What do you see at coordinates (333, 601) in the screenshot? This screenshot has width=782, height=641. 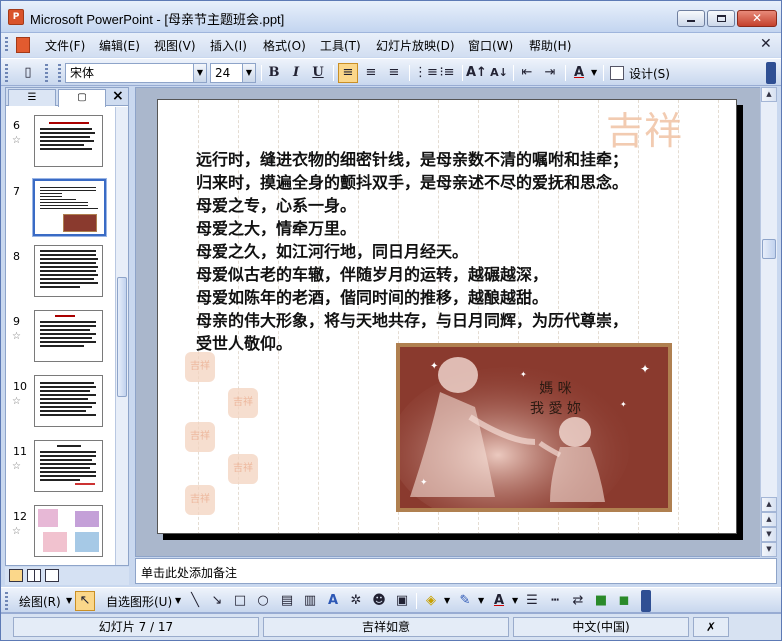 I see `wordart-icon: A` at bounding box center [333, 601].